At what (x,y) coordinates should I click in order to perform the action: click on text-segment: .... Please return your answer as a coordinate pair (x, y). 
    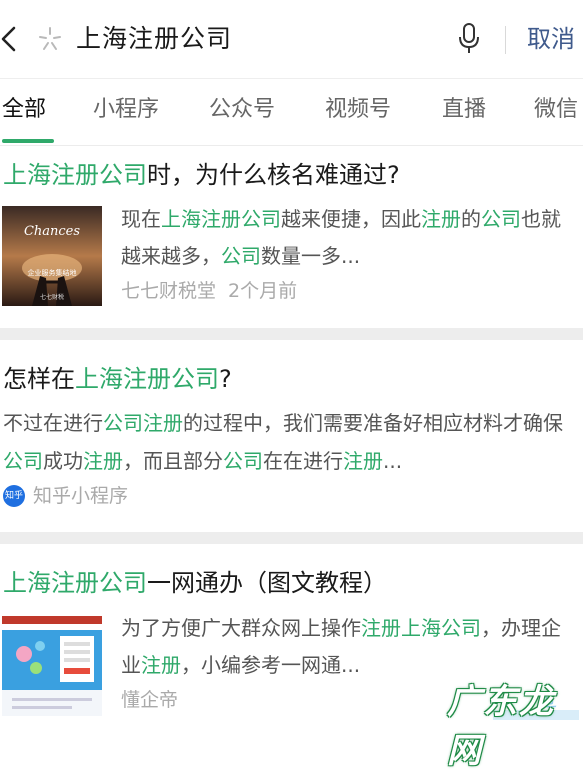
    Looking at the image, I should click on (393, 461).